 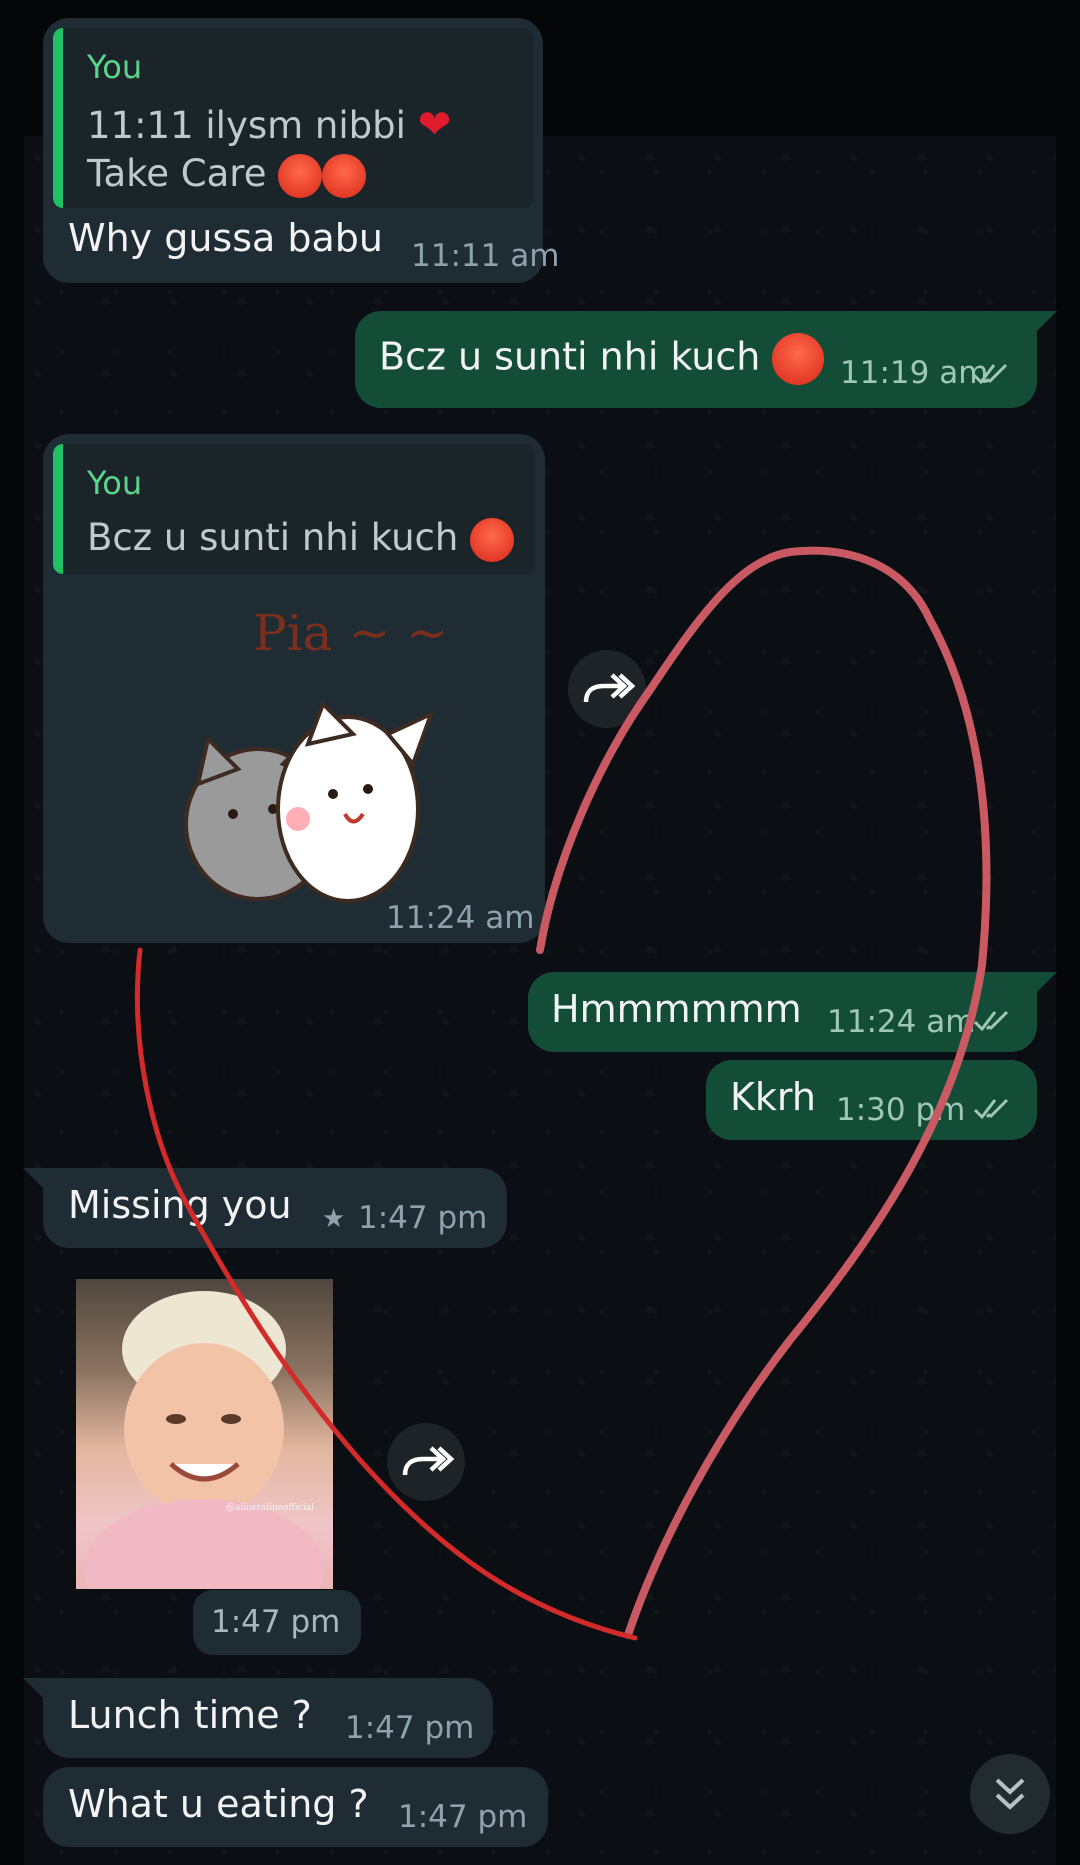 I want to click on quote-text: 11:11 ilysm nibbi, so click(x=246, y=125).